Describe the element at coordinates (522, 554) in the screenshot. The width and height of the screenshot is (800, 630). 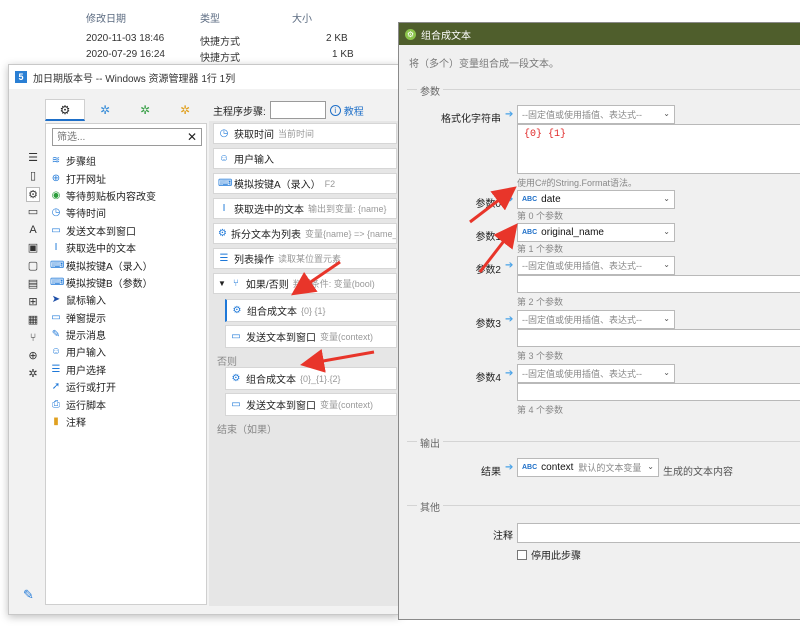
I see `checkbox-box` at that location.